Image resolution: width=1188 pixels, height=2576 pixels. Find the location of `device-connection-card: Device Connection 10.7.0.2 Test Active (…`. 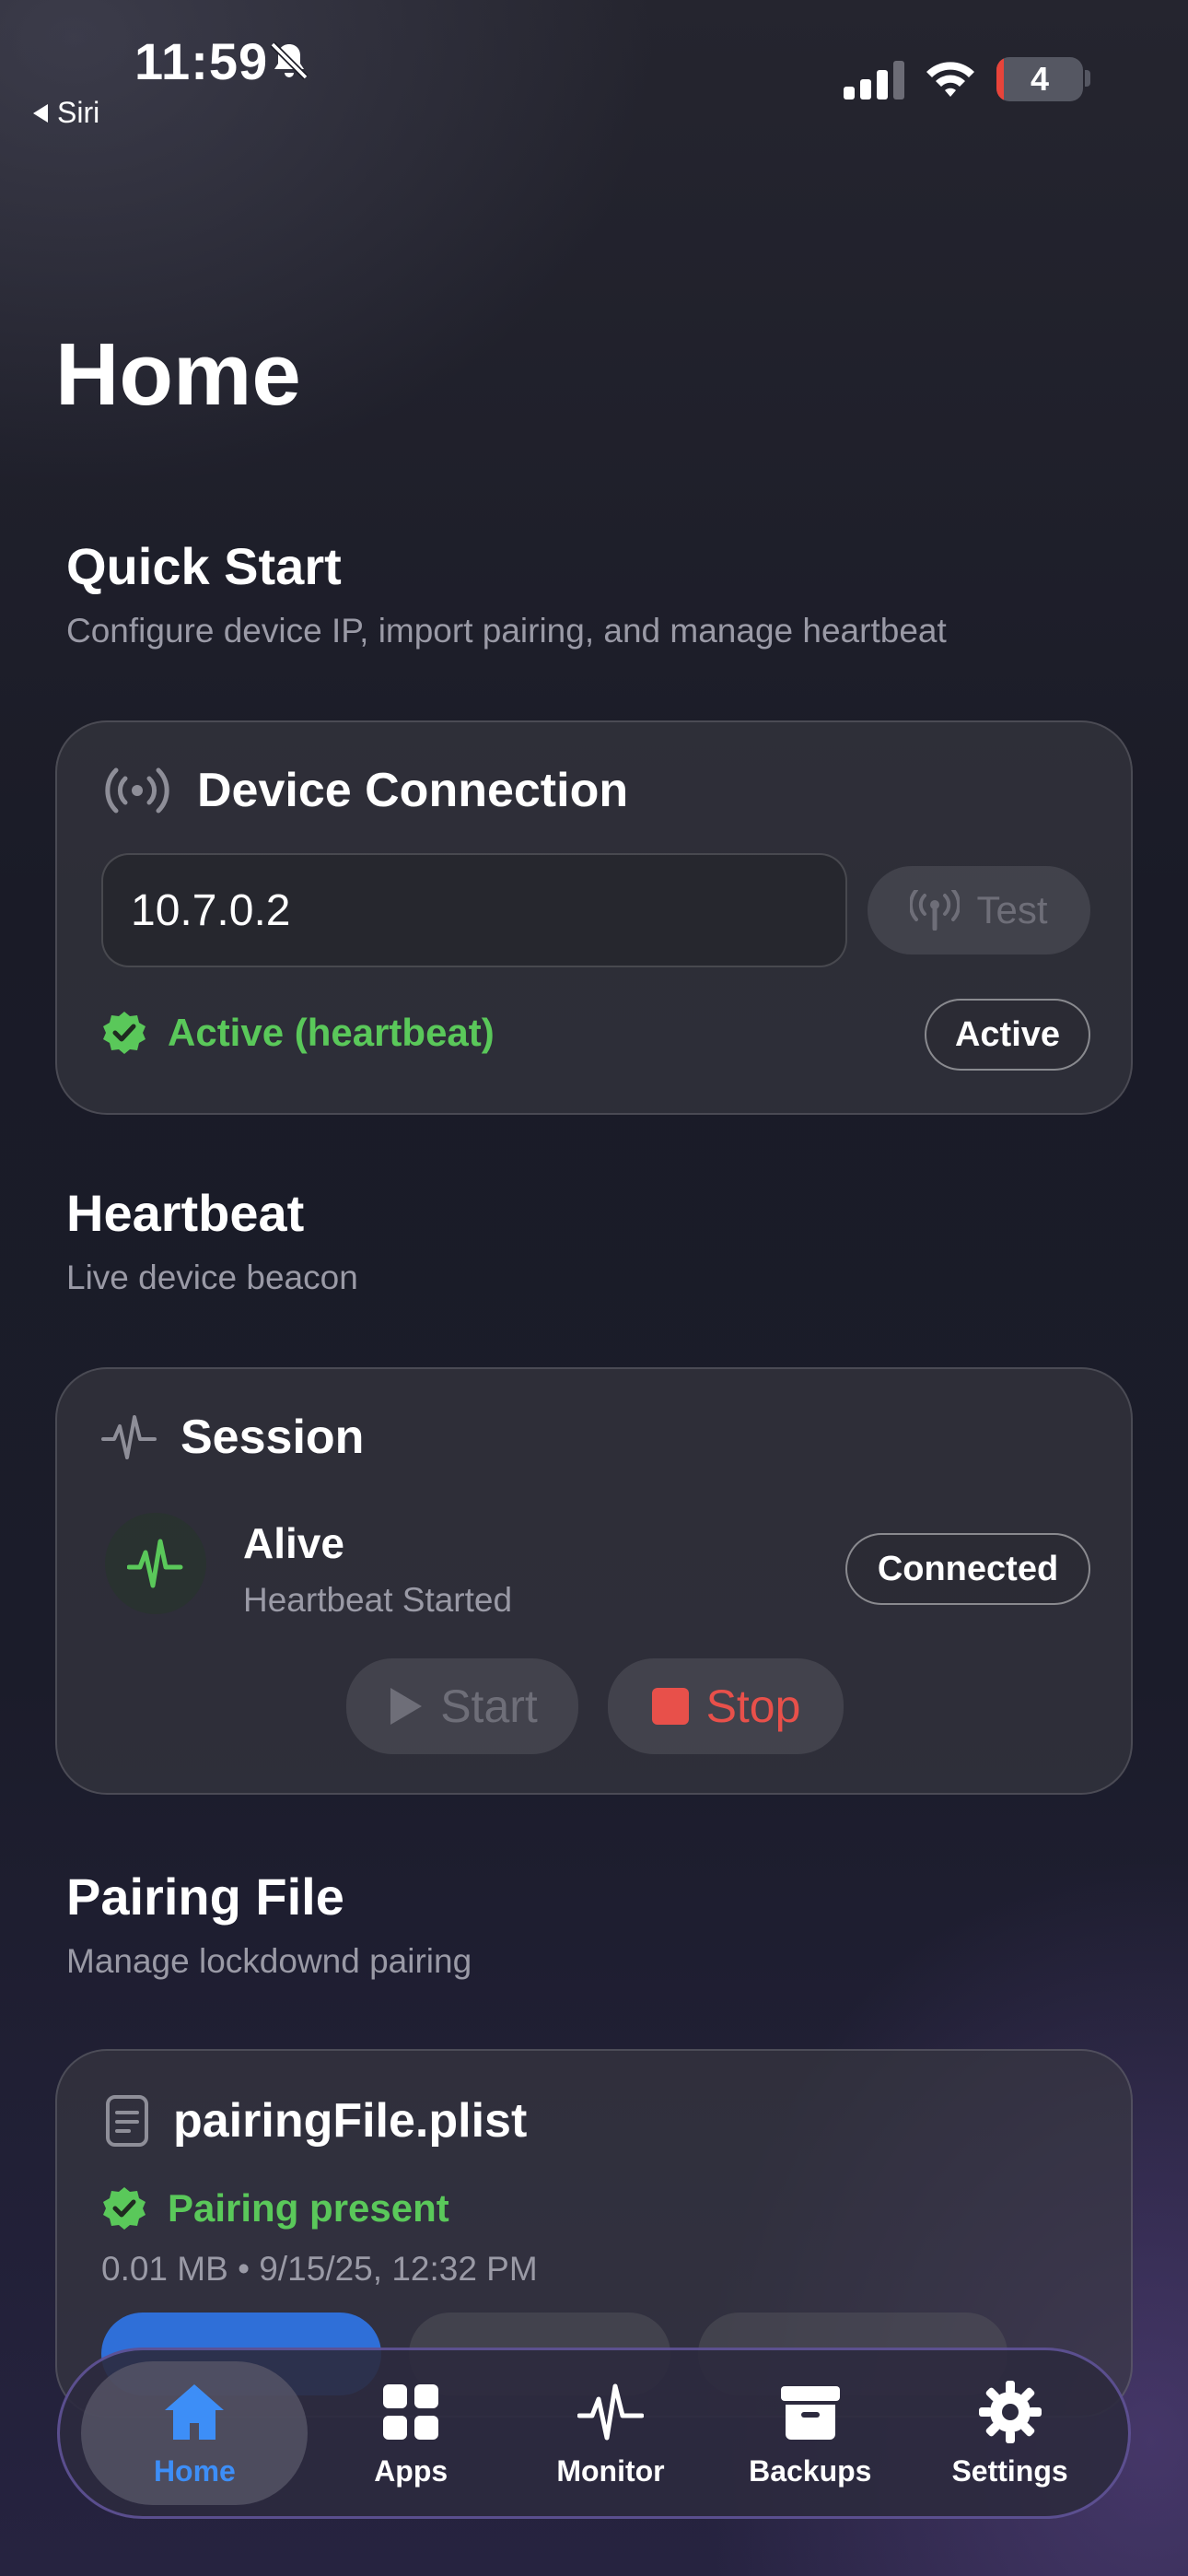

device-connection-card: Device Connection 10.7.0.2 Test Active (… is located at coordinates (594, 917).